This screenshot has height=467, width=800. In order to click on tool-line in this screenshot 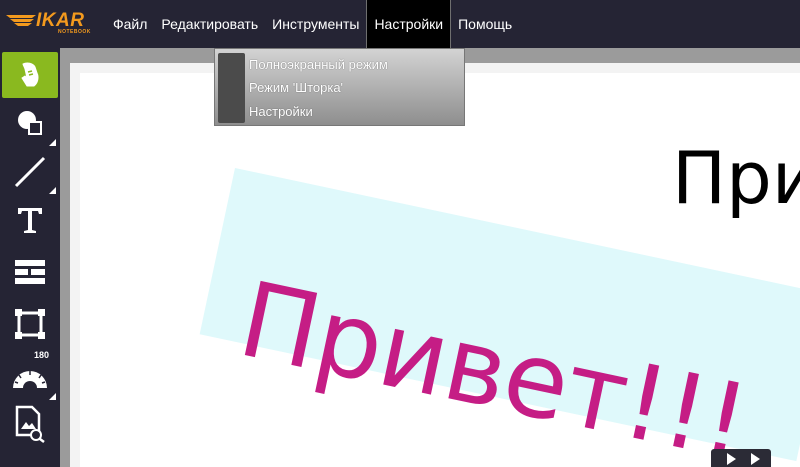, I will do `click(30, 172)`.